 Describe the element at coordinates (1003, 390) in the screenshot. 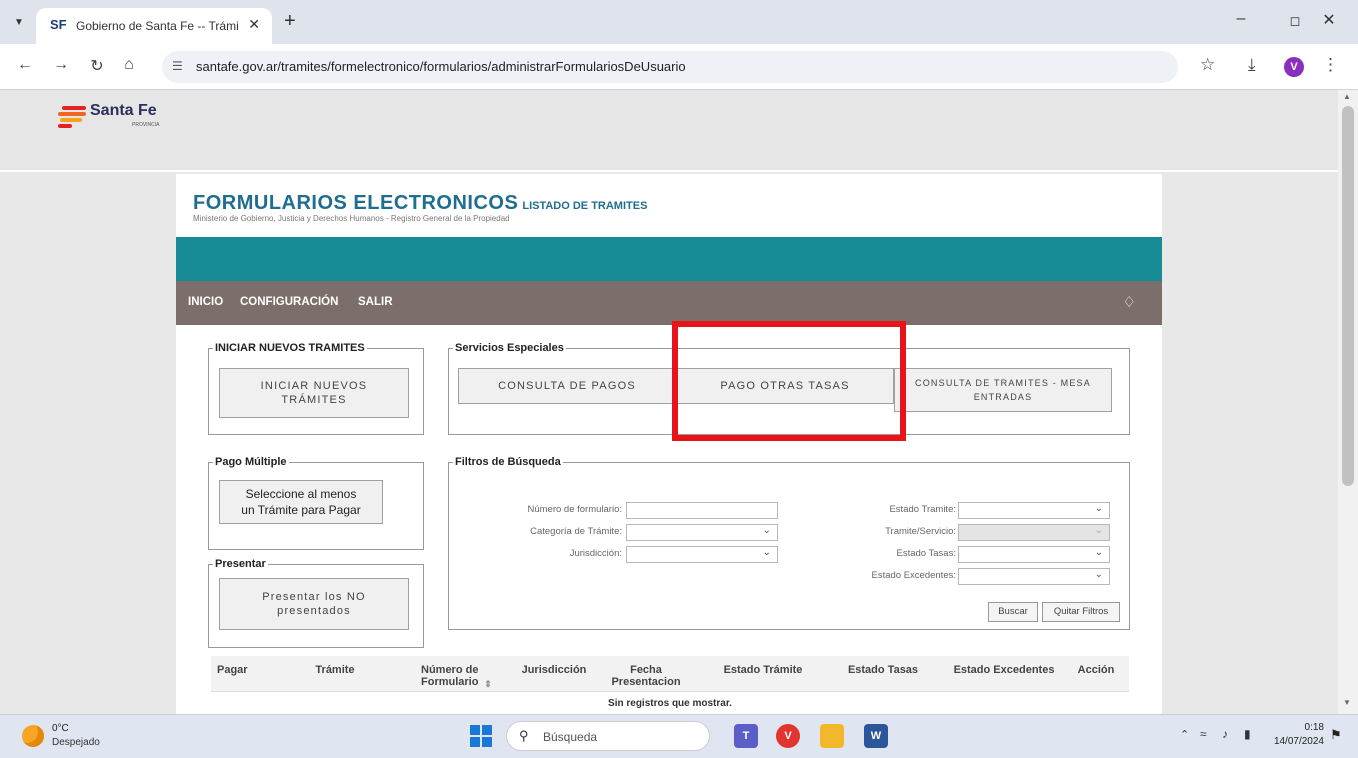

I see `consulta-tramites-mesa-entradas-button: CONSULTA DE TRAMITES - MESA ENTRADAS` at that location.